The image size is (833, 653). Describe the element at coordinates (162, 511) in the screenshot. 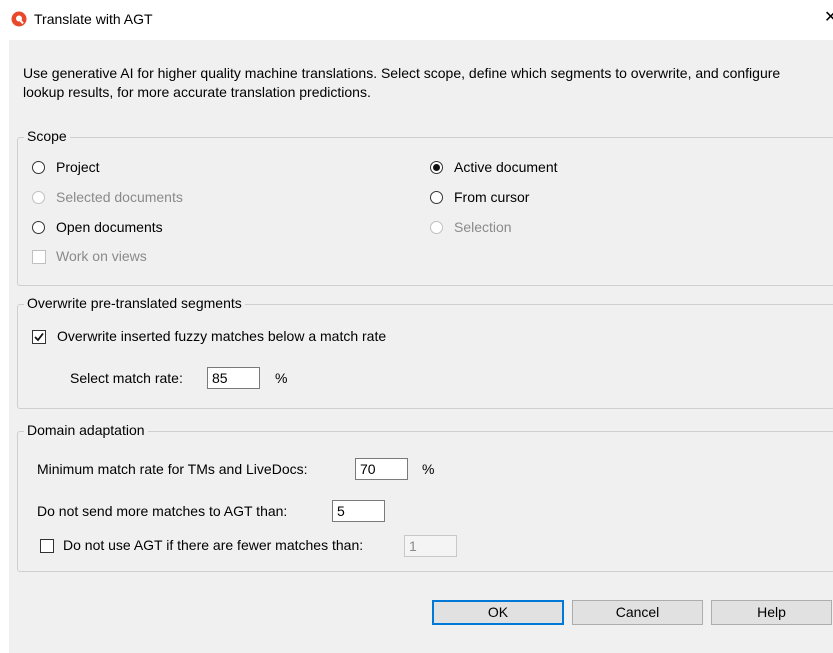

I see `max-matches-label: Do not send more matches to AGT than:` at that location.